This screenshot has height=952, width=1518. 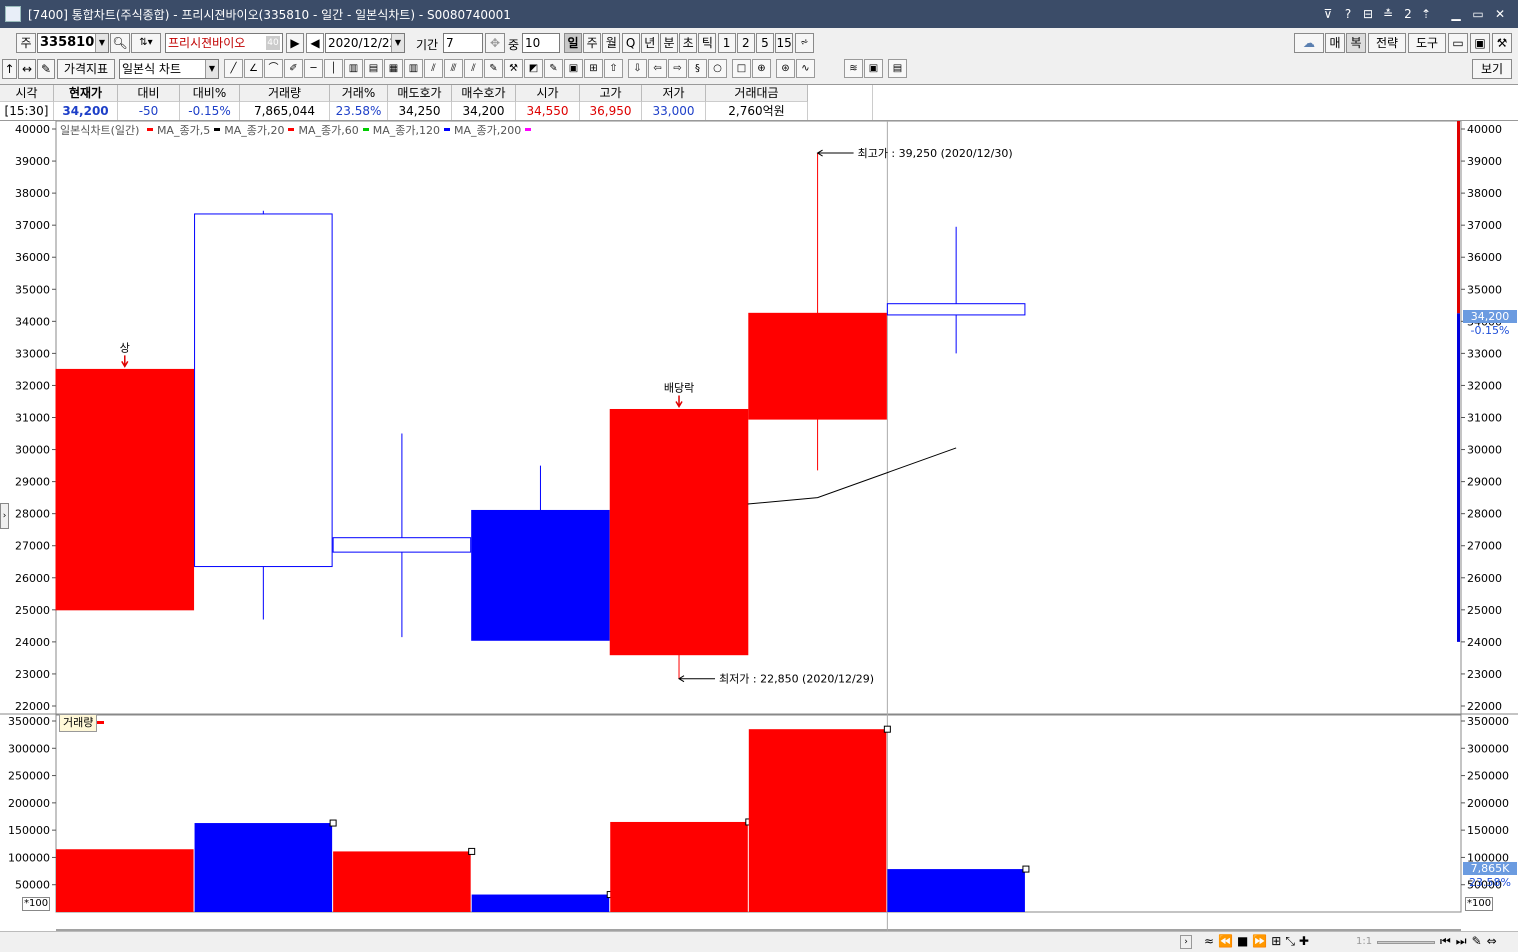 What do you see at coordinates (873, 68) in the screenshot?
I see `draw-tool-icon-30: ▣` at bounding box center [873, 68].